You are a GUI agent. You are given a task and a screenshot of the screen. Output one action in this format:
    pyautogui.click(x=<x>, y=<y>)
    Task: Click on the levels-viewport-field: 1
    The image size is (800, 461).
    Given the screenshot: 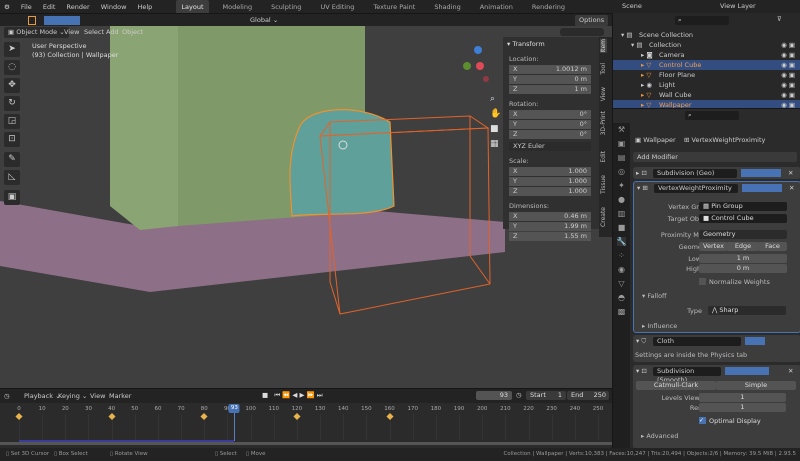 What is the action you would take?
    pyautogui.click(x=742, y=397)
    